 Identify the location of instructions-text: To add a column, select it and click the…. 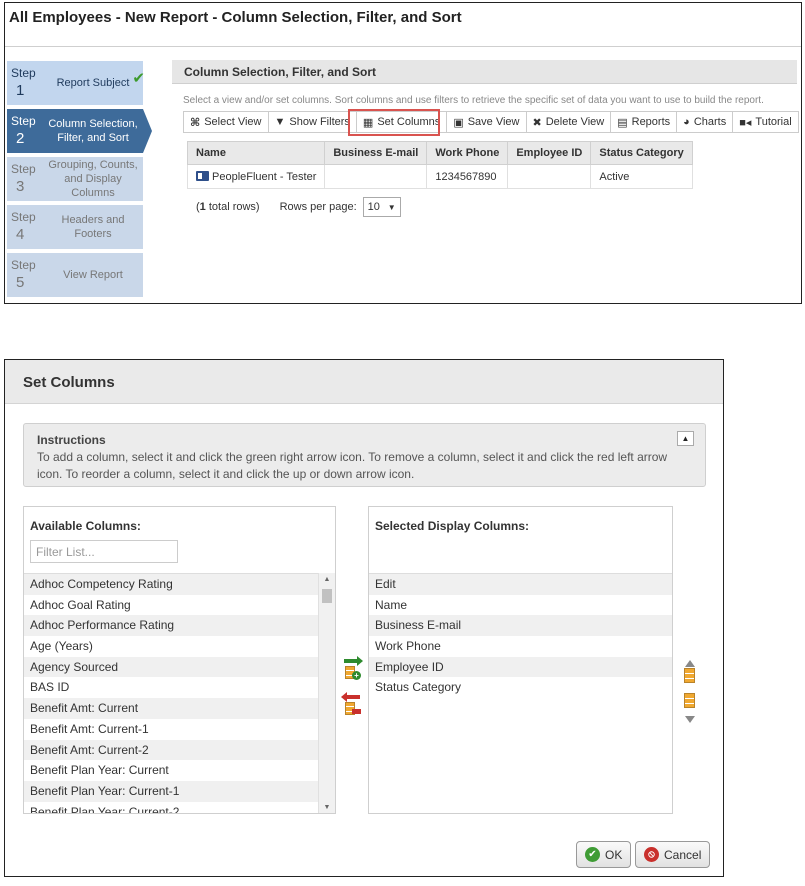
(352, 465).